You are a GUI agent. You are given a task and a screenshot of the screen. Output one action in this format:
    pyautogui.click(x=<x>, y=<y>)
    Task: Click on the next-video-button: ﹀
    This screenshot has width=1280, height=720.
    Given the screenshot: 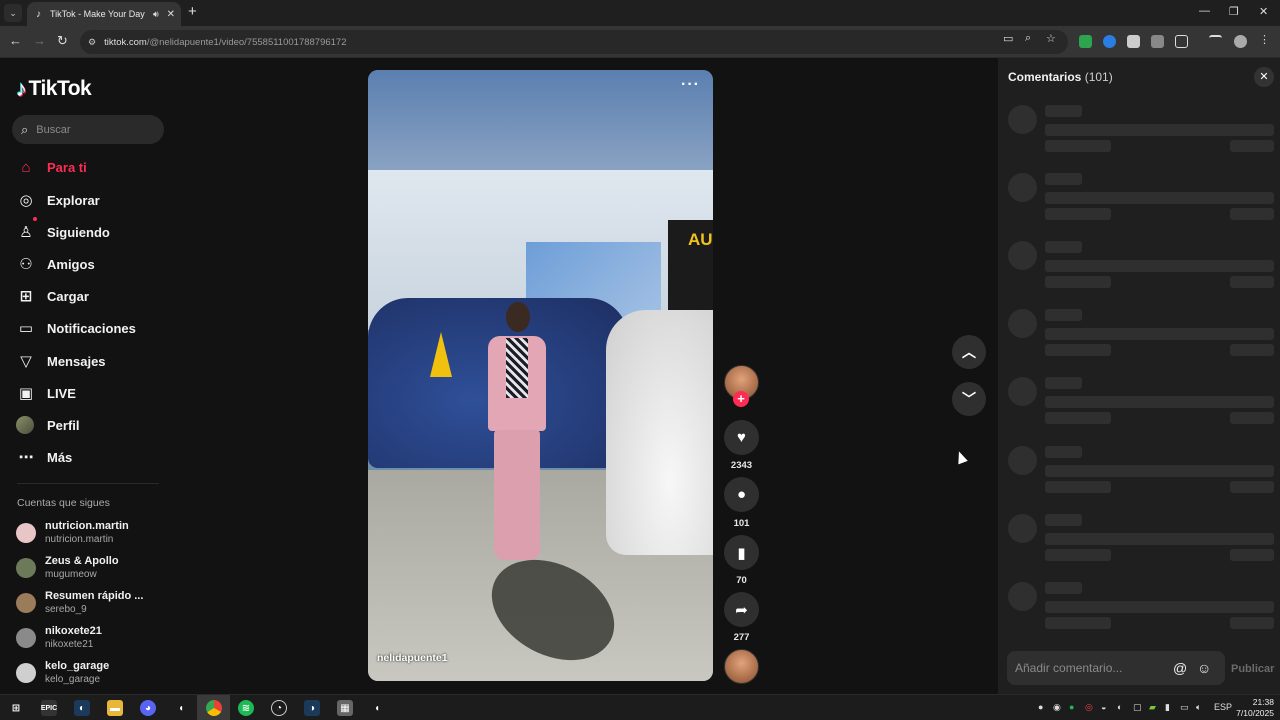 What is the action you would take?
    pyautogui.click(x=969, y=399)
    